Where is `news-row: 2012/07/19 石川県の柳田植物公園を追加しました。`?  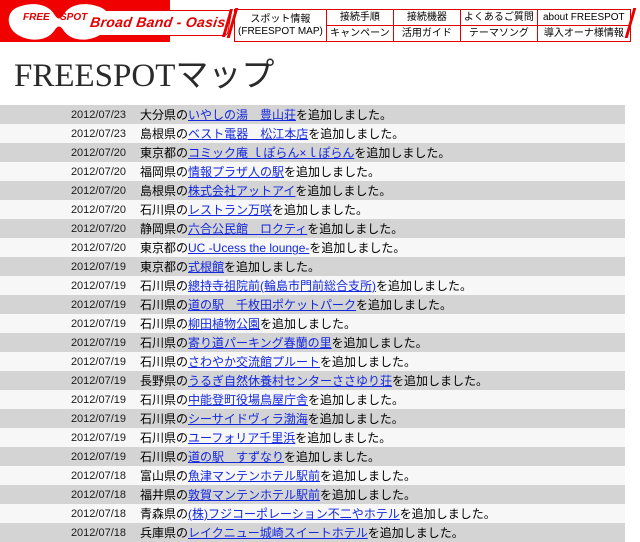
news-row: 2012/07/19 石川県の柳田植物公園を追加しました。 is located at coordinates (312, 323).